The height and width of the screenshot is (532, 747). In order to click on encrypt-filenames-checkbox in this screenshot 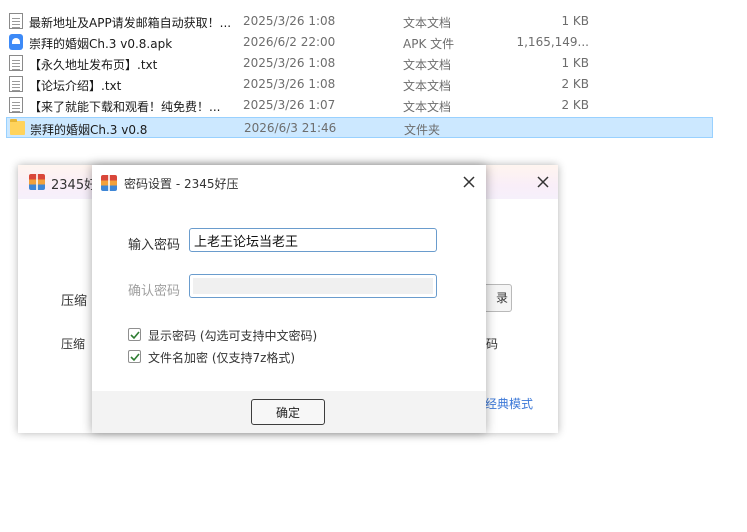, I will do `click(134, 356)`.